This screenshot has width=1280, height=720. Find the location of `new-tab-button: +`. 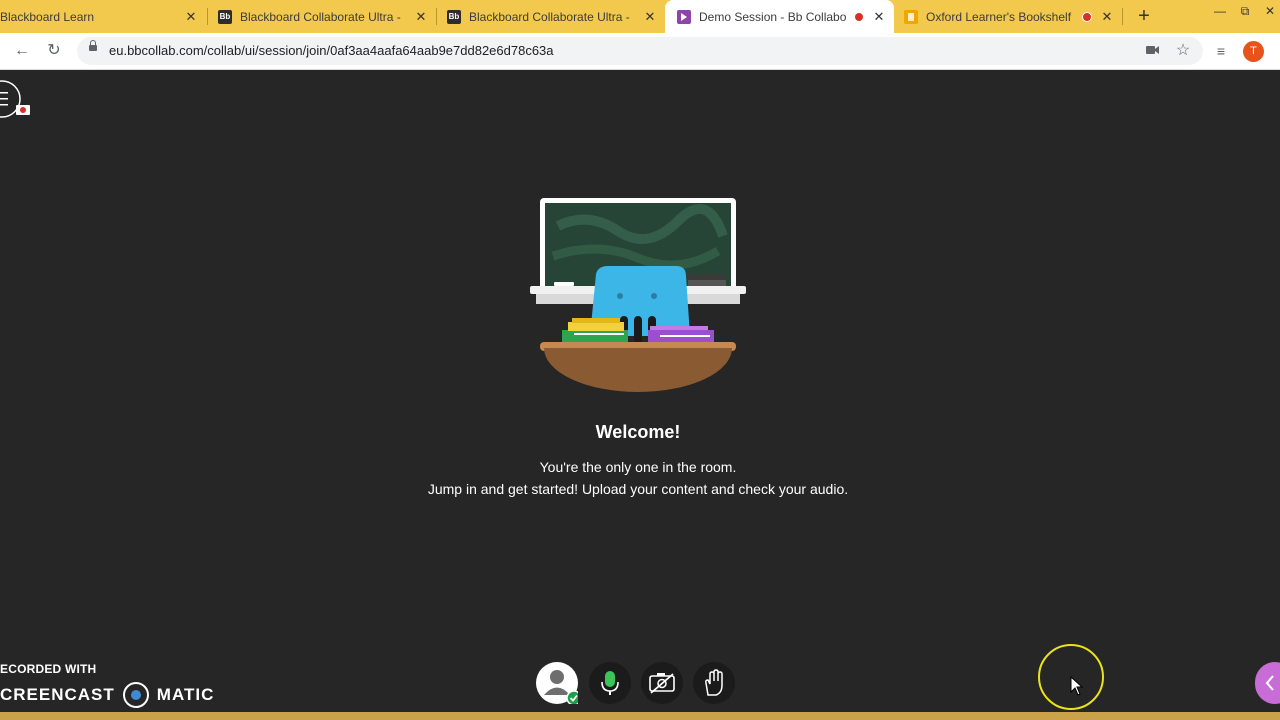

new-tab-button: + is located at coordinates (1144, 16).